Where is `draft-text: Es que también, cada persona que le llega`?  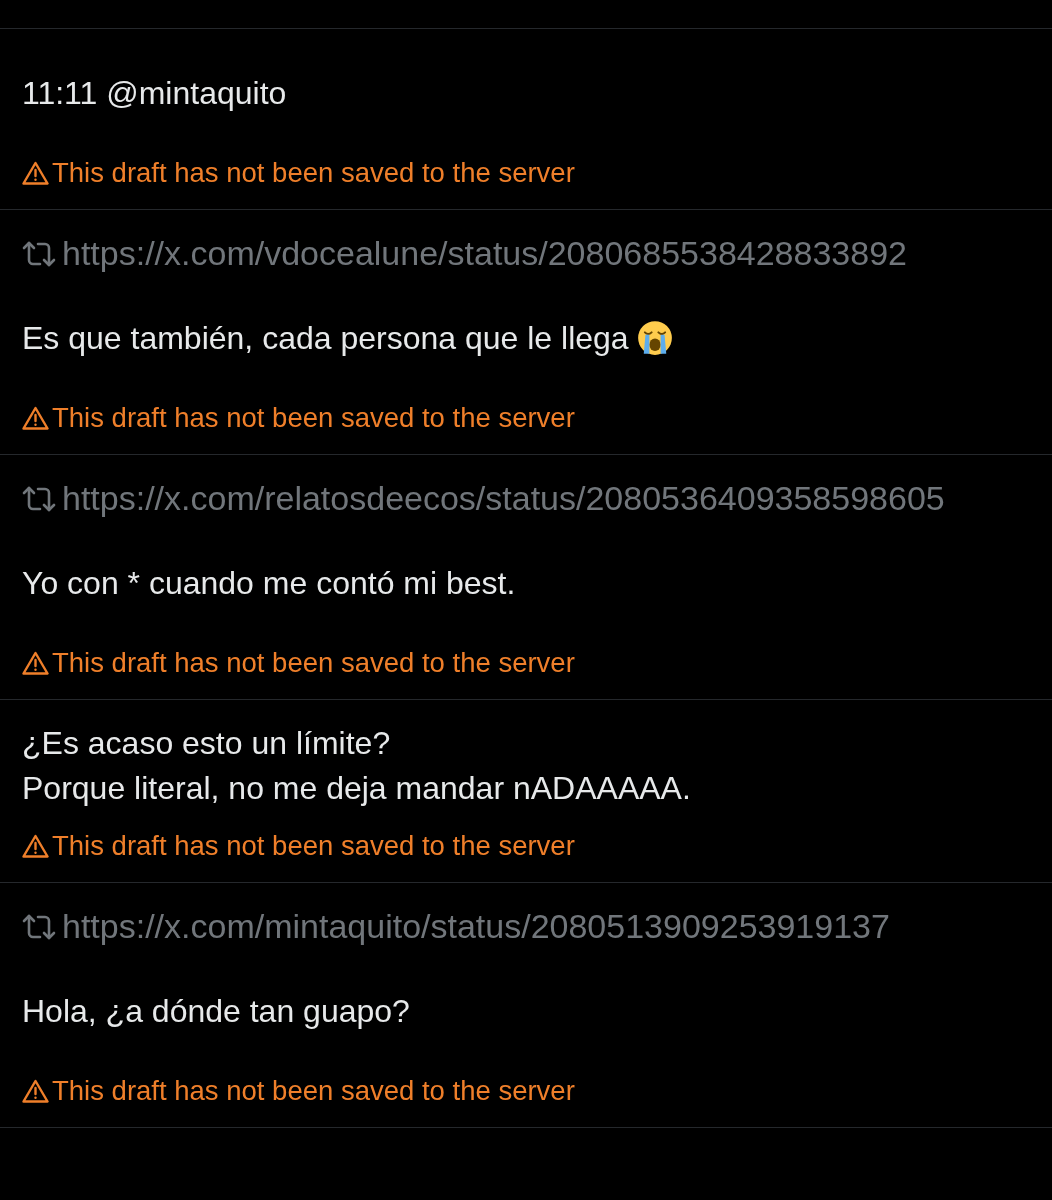 draft-text: Es que también, cada persona que le llega is located at coordinates (325, 338).